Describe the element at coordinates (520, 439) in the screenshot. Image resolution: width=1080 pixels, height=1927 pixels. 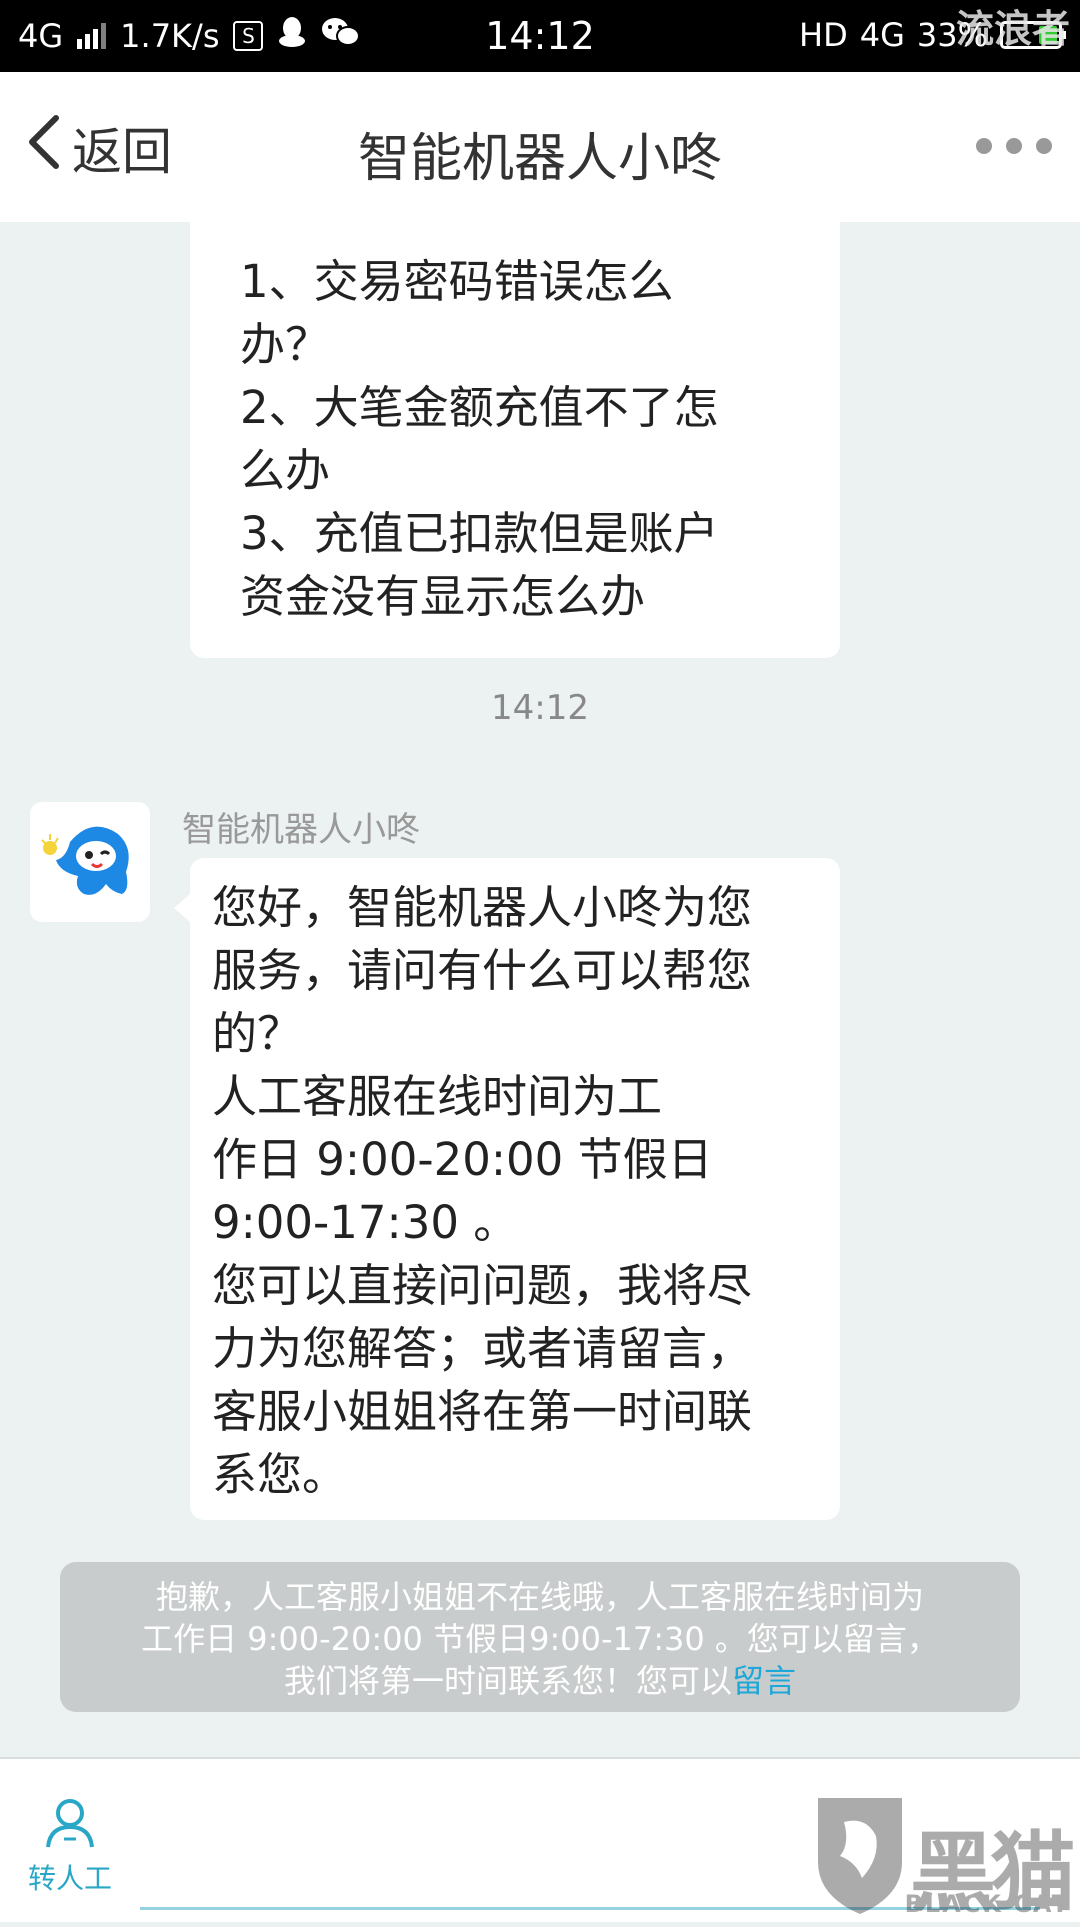
I see `faq-item-2: 2、大笔金额充值不了怎 么办` at that location.